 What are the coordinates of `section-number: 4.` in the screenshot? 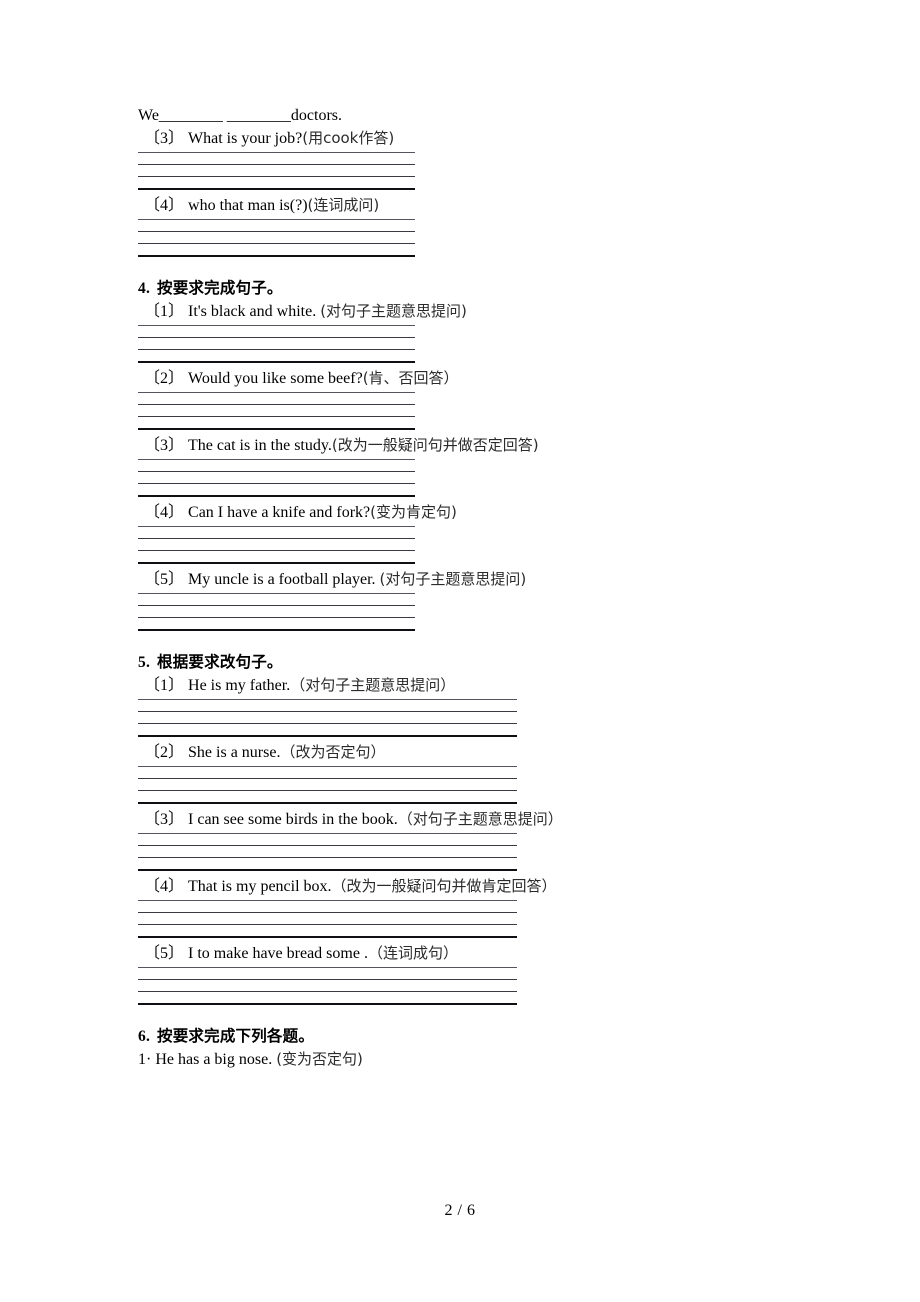 It's located at (144, 288).